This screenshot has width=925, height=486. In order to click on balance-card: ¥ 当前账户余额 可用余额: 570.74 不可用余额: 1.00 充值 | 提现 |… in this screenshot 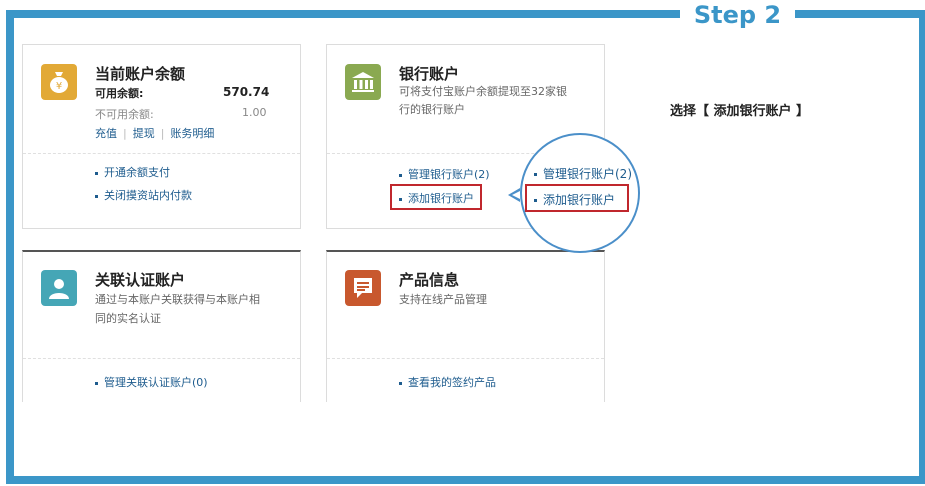, I will do `click(161, 136)`.